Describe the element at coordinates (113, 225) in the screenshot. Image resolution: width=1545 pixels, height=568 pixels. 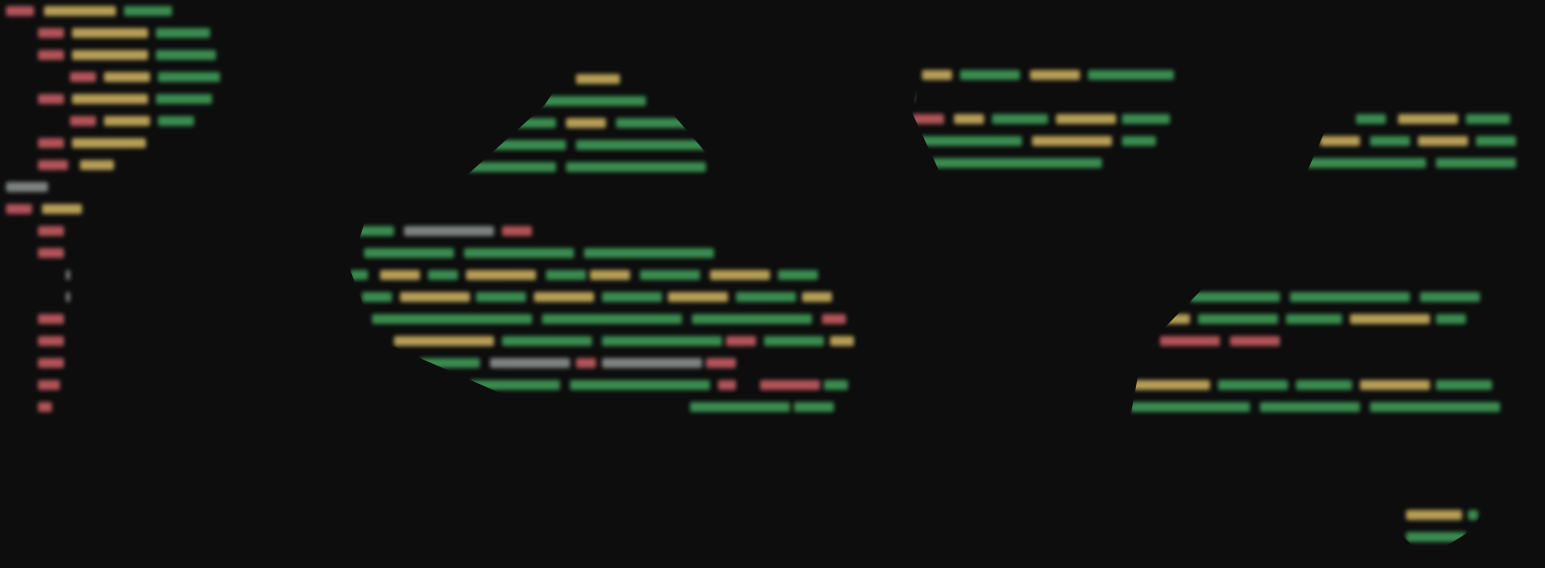
I see `code-fragment-left` at that location.